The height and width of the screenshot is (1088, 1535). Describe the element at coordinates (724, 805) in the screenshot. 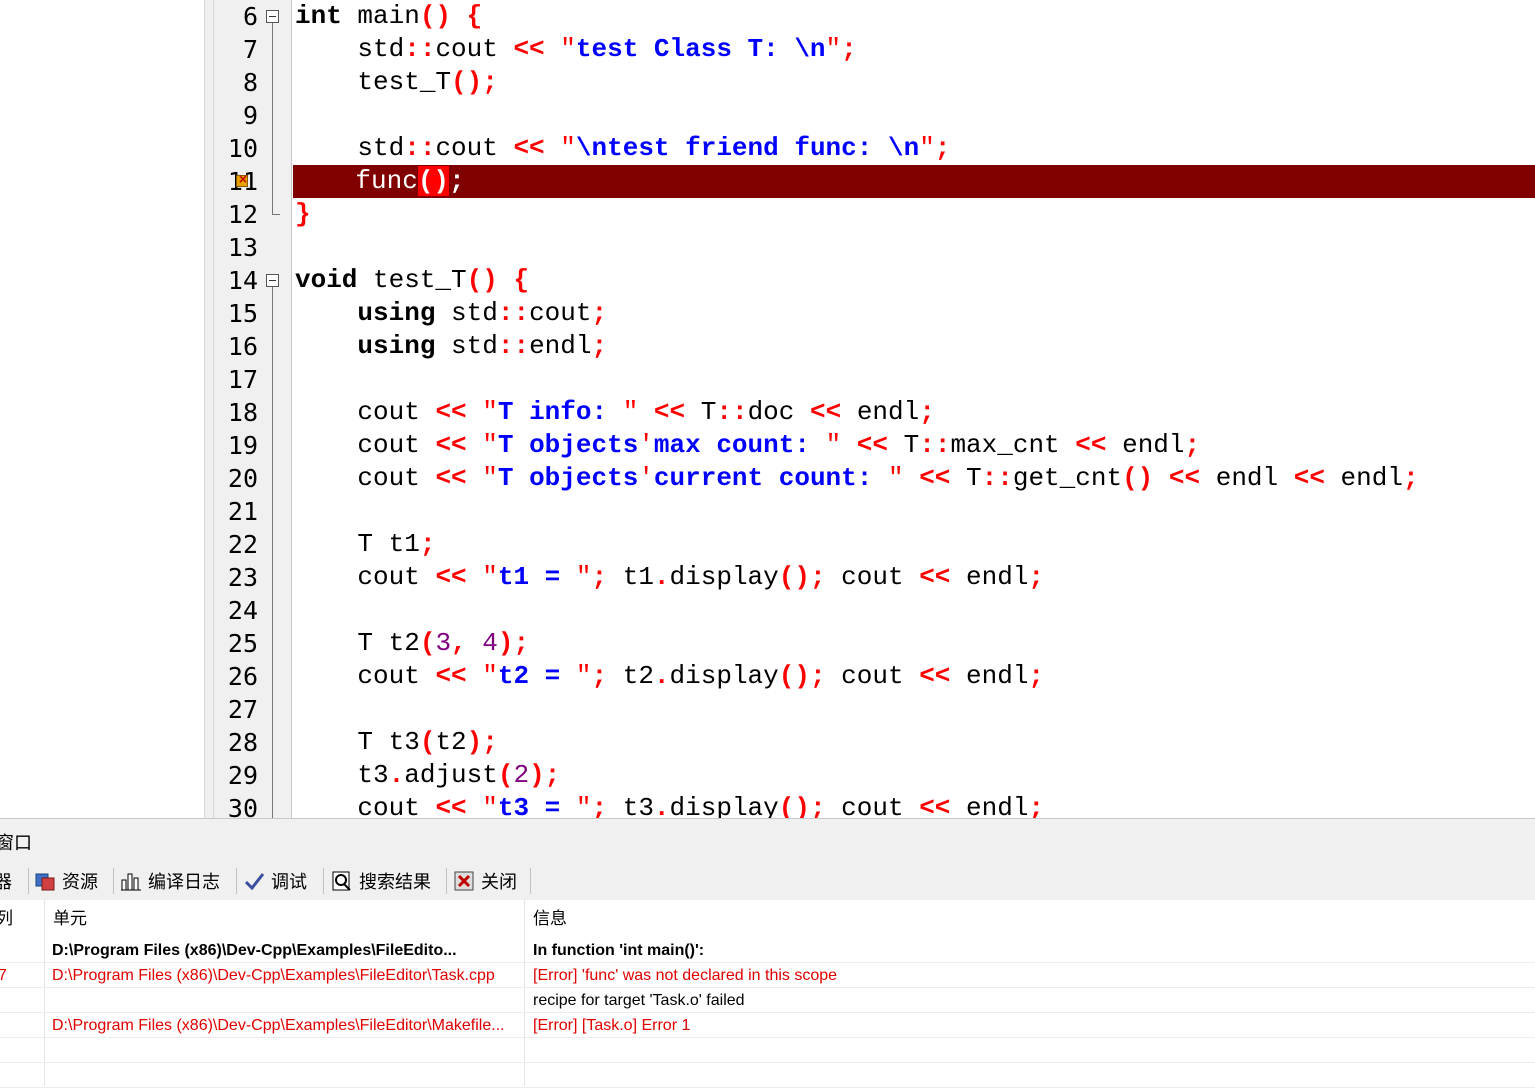

I see `code-token: display` at that location.